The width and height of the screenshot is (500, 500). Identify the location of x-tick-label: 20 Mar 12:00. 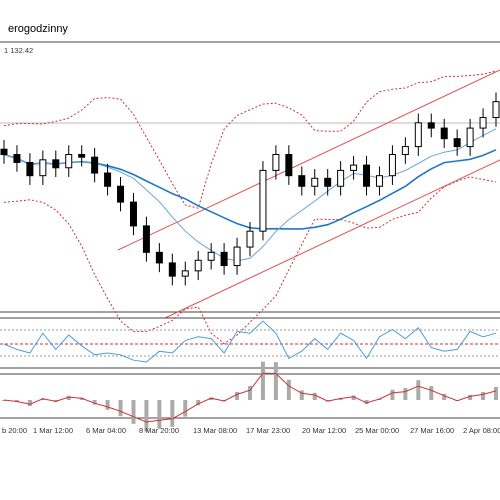
(324, 430).